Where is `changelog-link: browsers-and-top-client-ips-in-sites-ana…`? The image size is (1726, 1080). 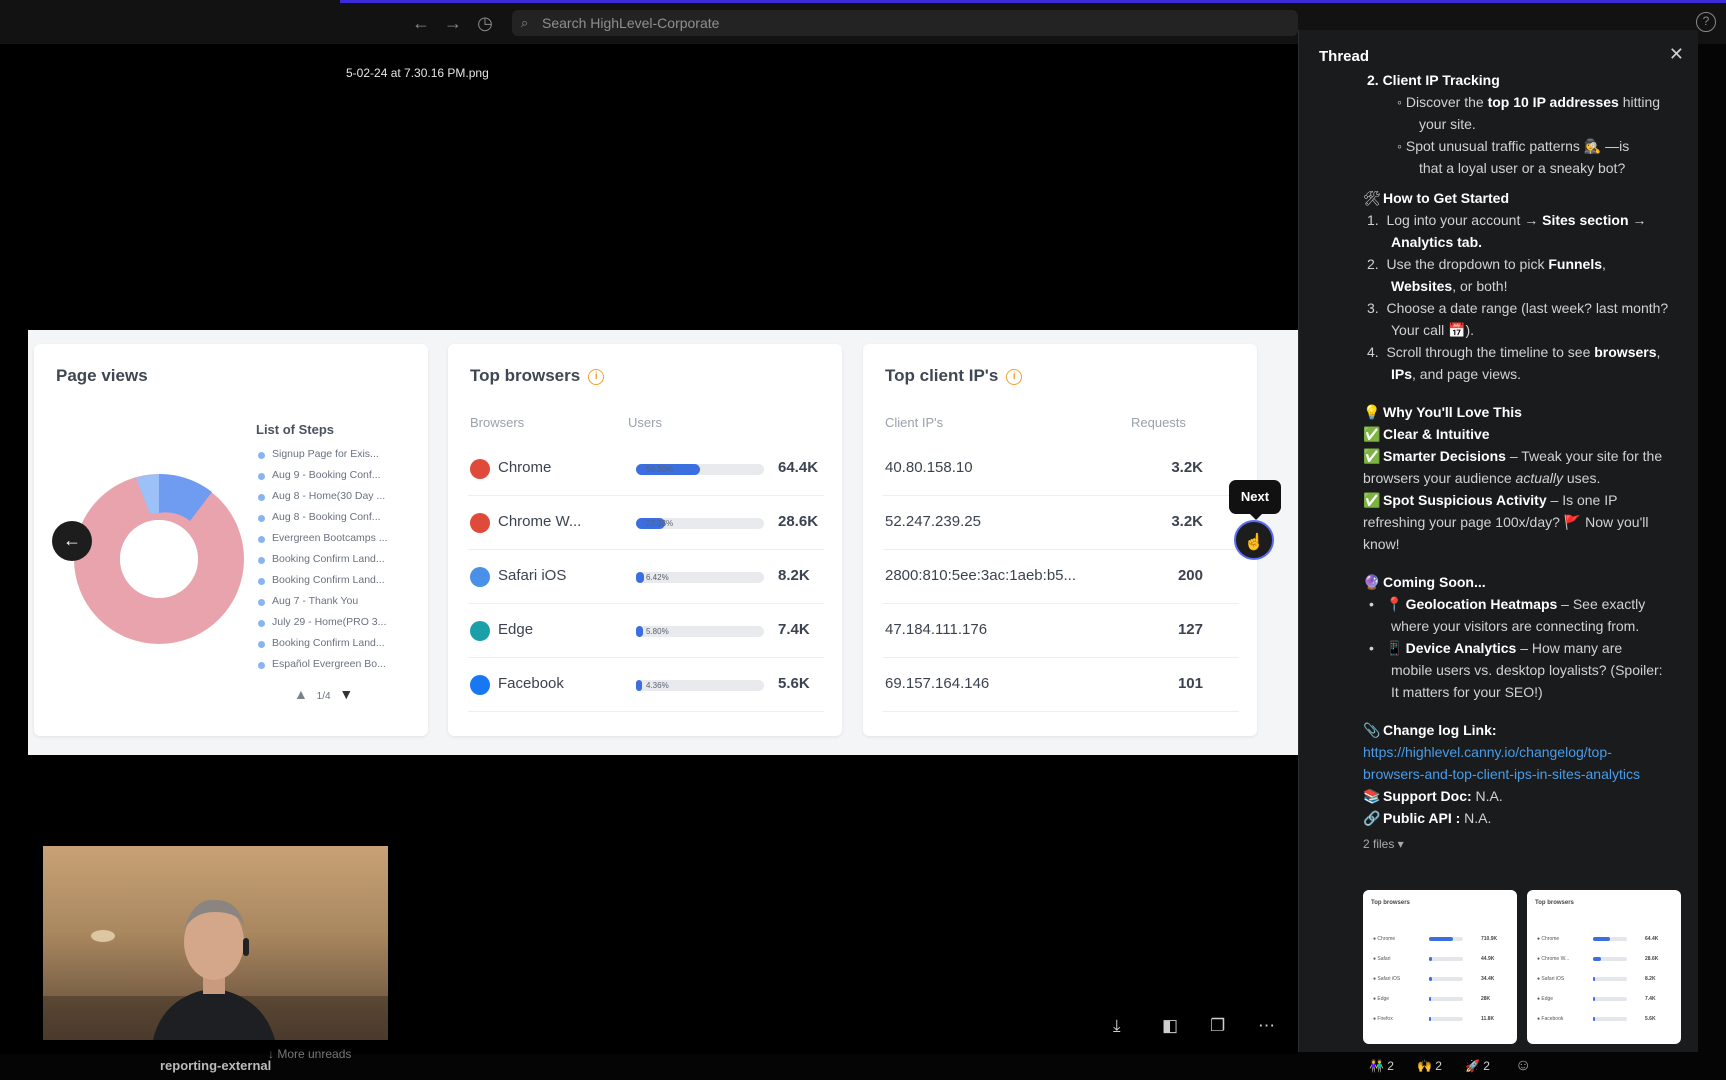
changelog-link: browsers-and-top-client-ips-in-sites-ana… is located at coordinates (1501, 774).